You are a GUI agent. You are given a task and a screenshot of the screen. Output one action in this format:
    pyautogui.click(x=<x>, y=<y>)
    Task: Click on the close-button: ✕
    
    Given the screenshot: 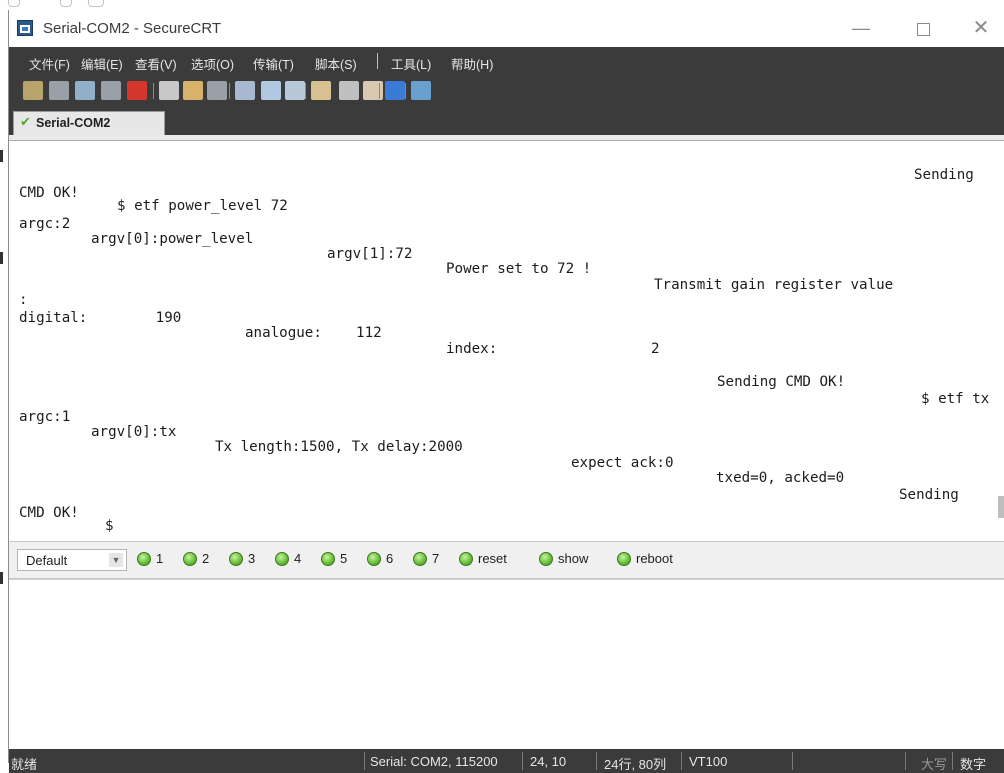 What is the action you would take?
    pyautogui.click(x=981, y=28)
    